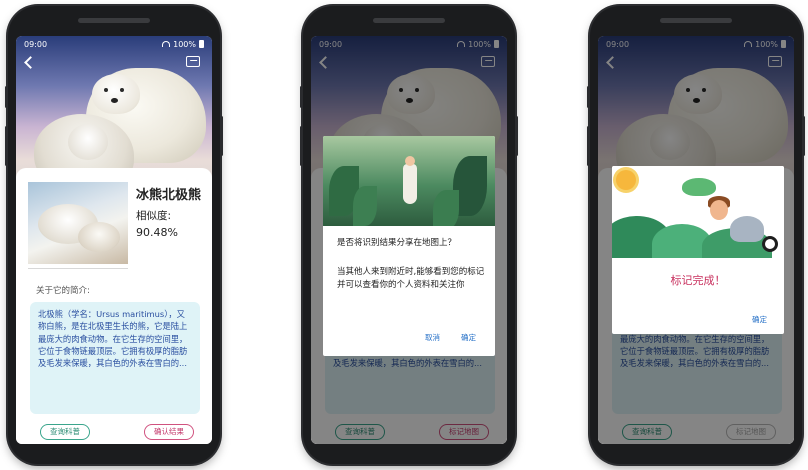 The width and height of the screenshot is (808, 470). I want to click on status-right: 100%, so click(183, 44).